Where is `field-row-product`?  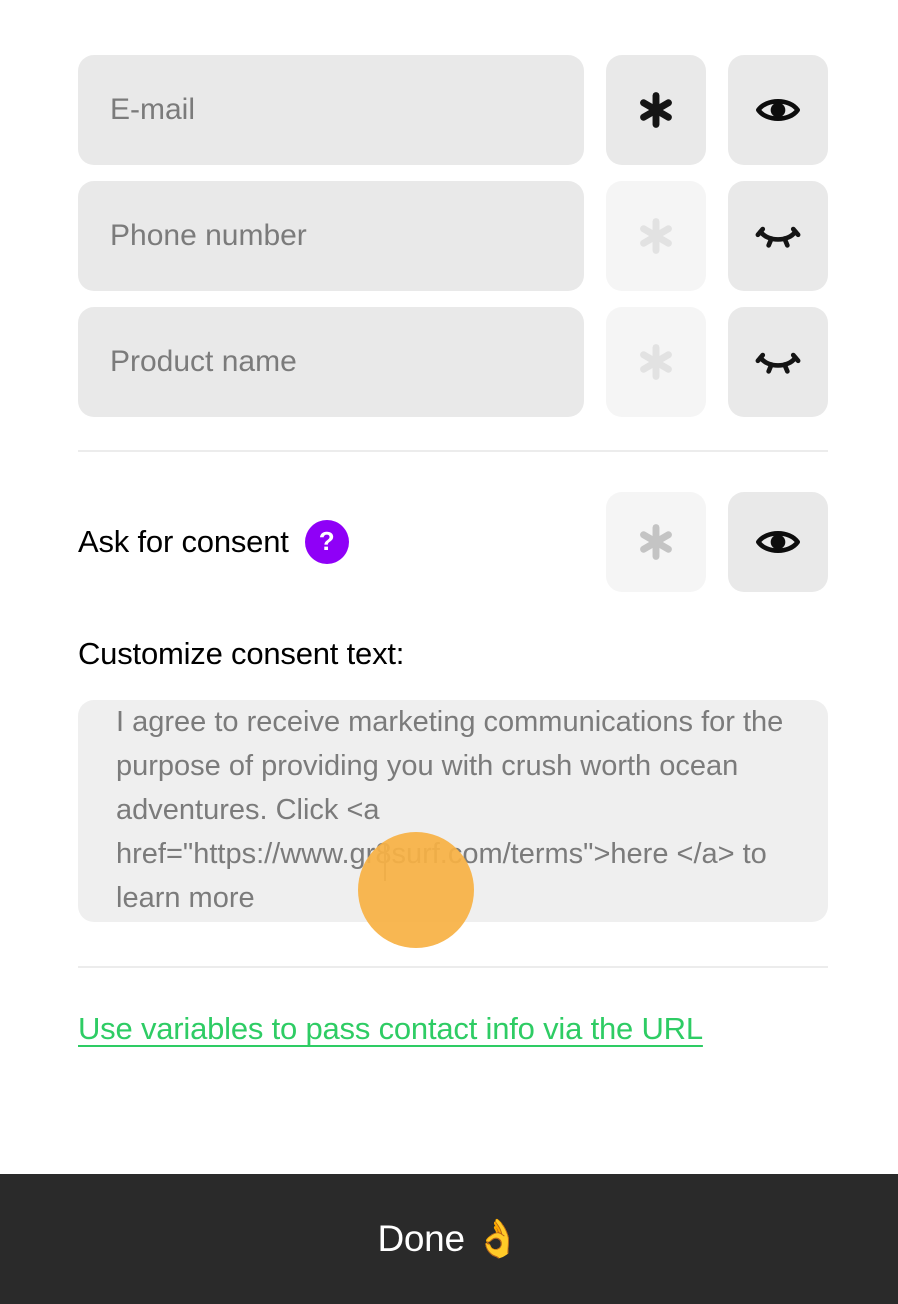
field-row-product is located at coordinates (453, 362).